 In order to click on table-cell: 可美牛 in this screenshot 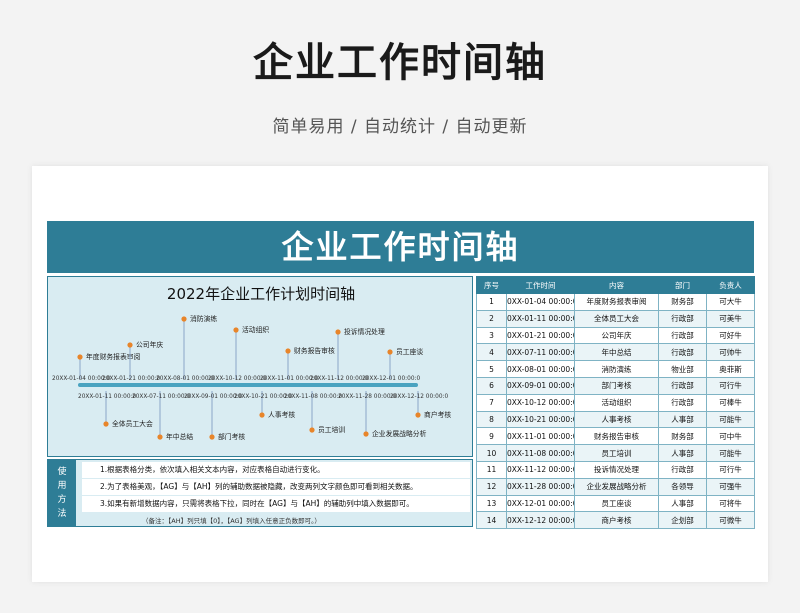, I will do `click(730, 318)`.